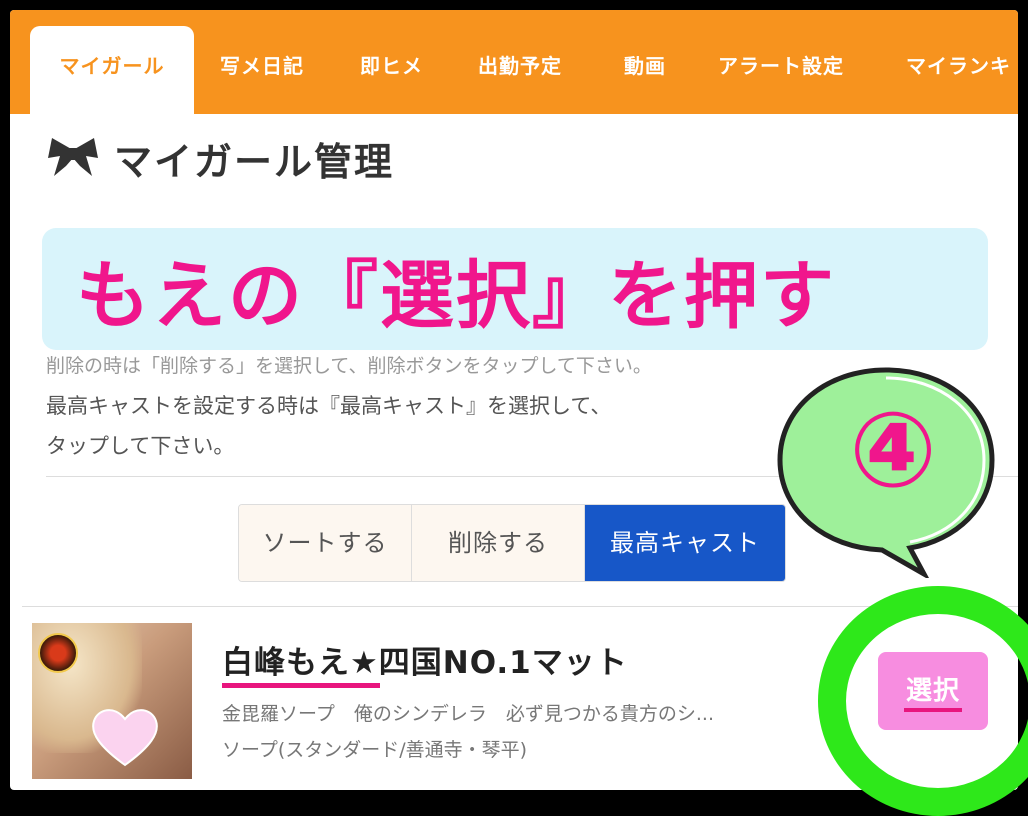 The height and width of the screenshot is (816, 1028). I want to click on banner-text: もえの『選択』を押す, so click(456, 295).